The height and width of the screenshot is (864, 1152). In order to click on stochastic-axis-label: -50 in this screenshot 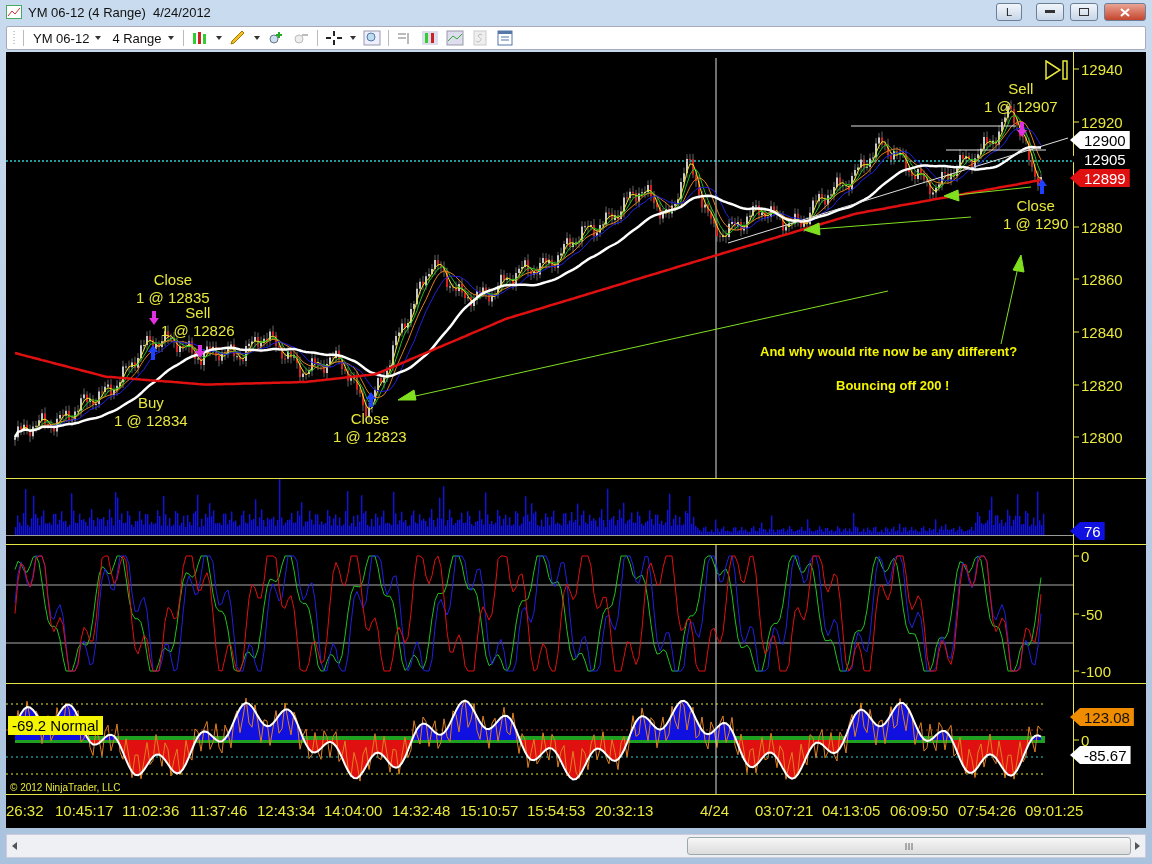, I will do `click(1088, 613)`.